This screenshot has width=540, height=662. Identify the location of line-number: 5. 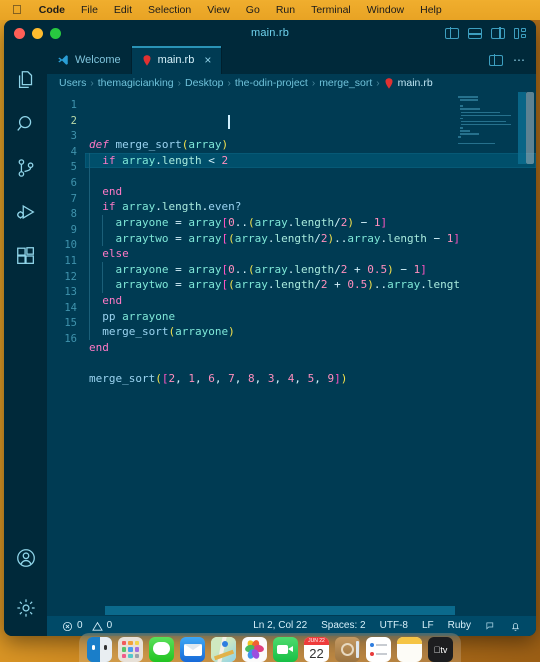
(73, 167).